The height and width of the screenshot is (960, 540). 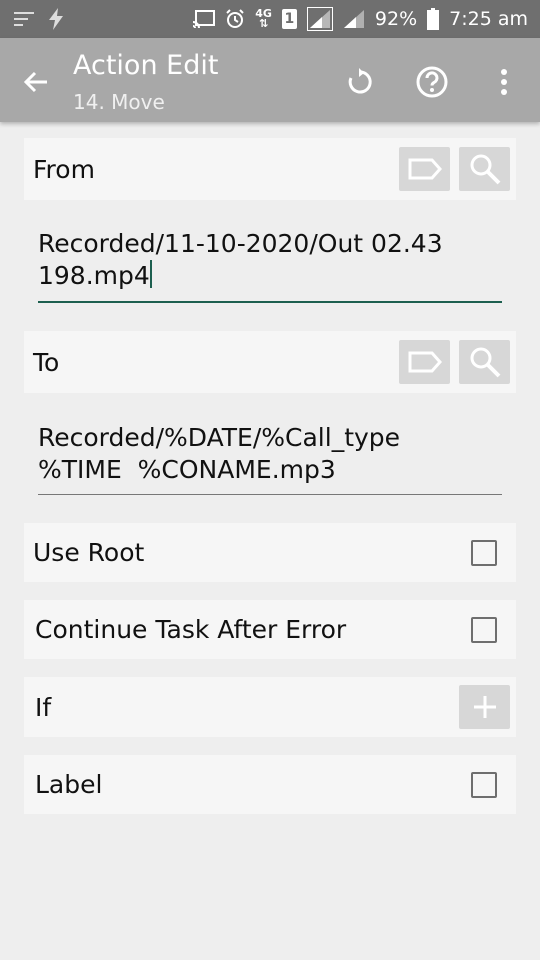 What do you see at coordinates (191, 629) in the screenshot?
I see `continue-task-label: Continue Task After Error` at bounding box center [191, 629].